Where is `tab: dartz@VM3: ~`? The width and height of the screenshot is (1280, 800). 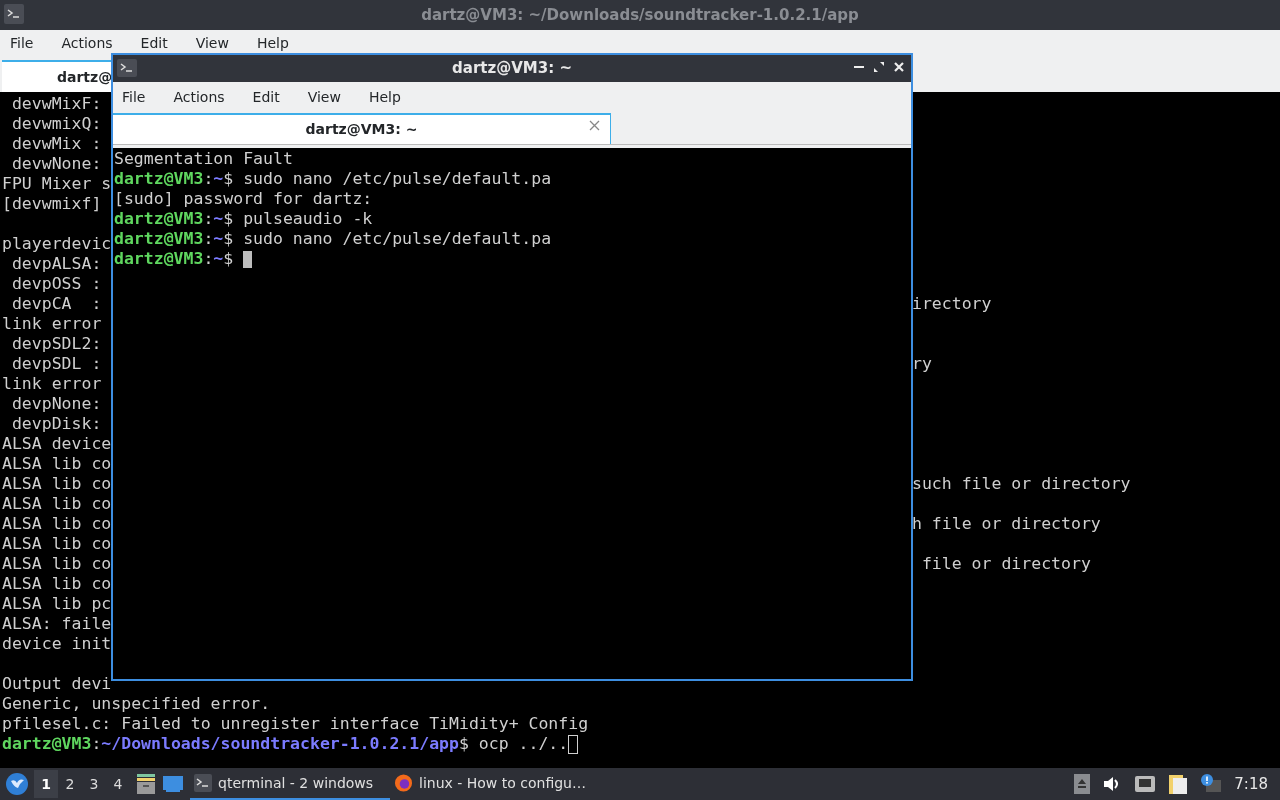
tab: dartz@VM3: ~ is located at coordinates (362, 128).